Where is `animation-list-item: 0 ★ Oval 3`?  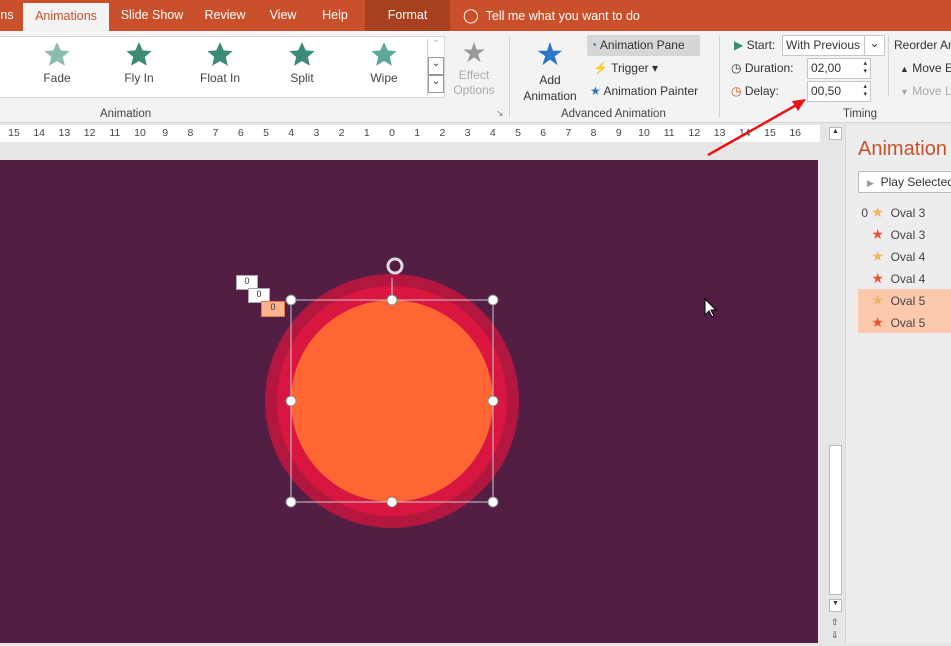 animation-list-item: 0 ★ Oval 3 is located at coordinates (904, 212).